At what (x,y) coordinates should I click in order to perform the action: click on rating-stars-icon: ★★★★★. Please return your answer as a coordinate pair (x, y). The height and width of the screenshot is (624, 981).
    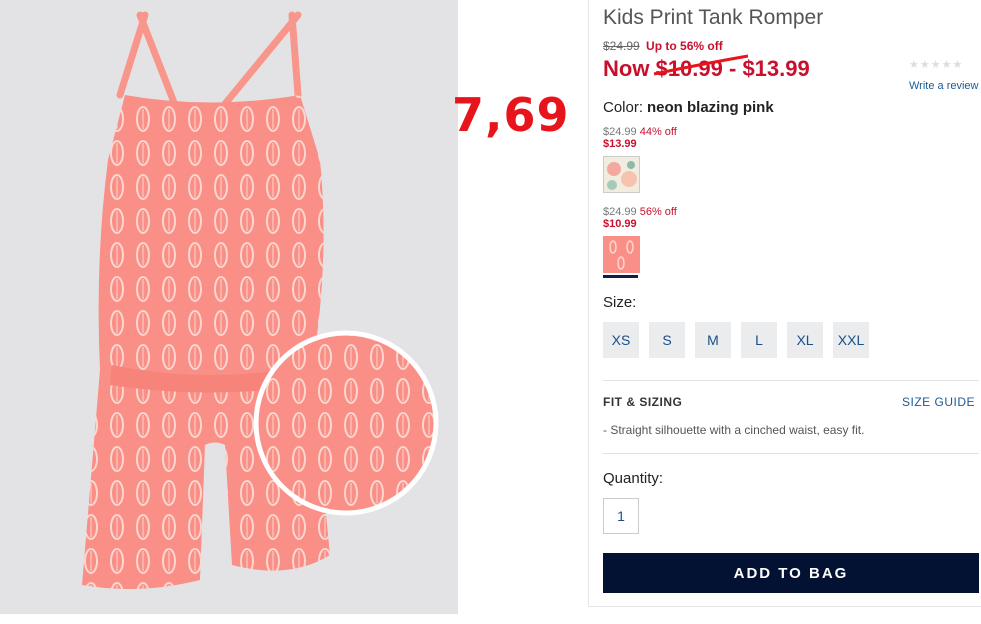
    Looking at the image, I should click on (936, 65).